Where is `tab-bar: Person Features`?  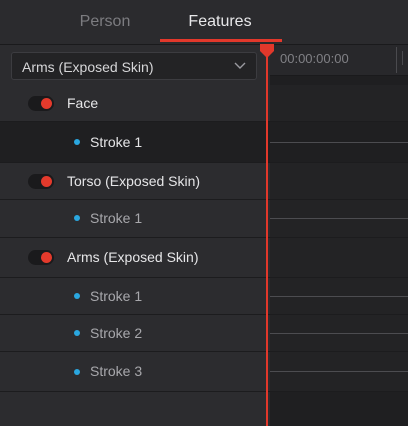
tab-bar: Person Features is located at coordinates (204, 22).